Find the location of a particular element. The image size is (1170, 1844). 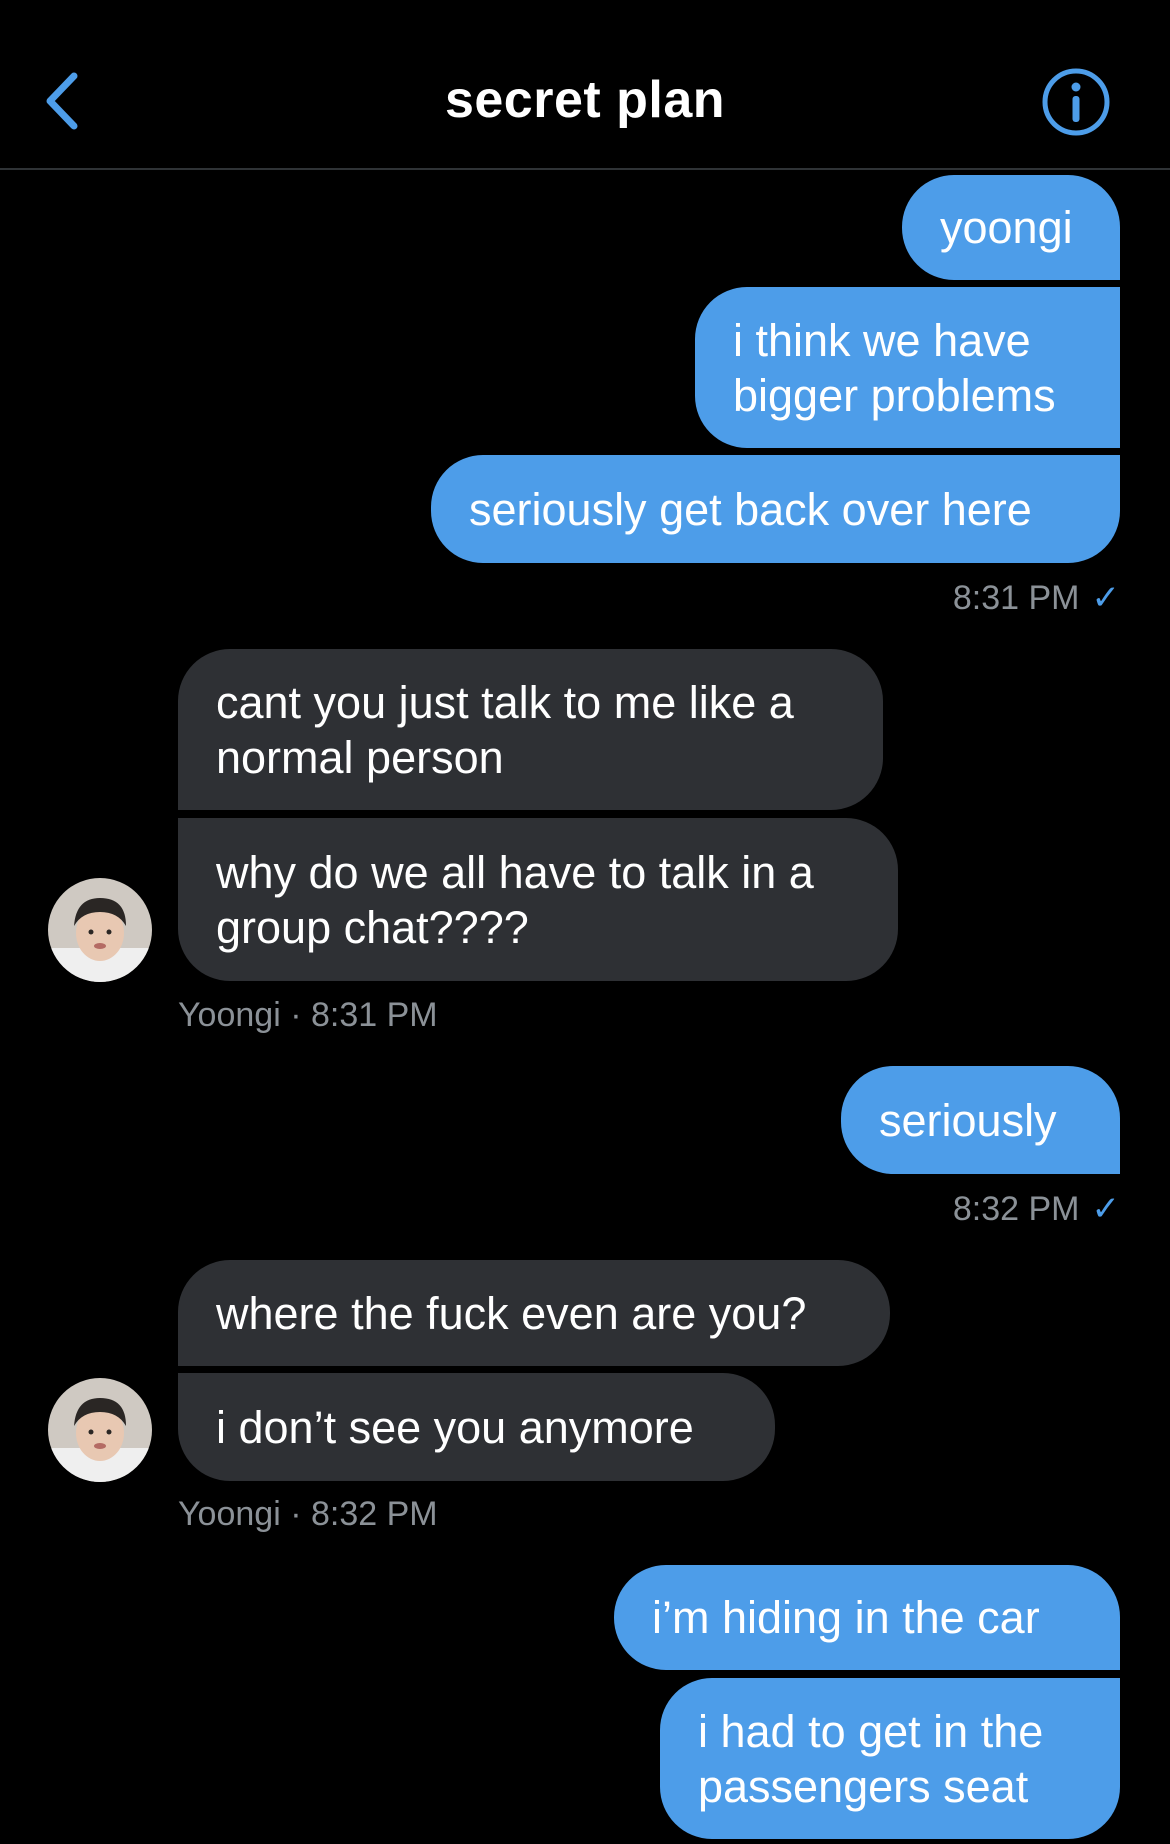

message-text: seriously is located at coordinates (968, 1120).